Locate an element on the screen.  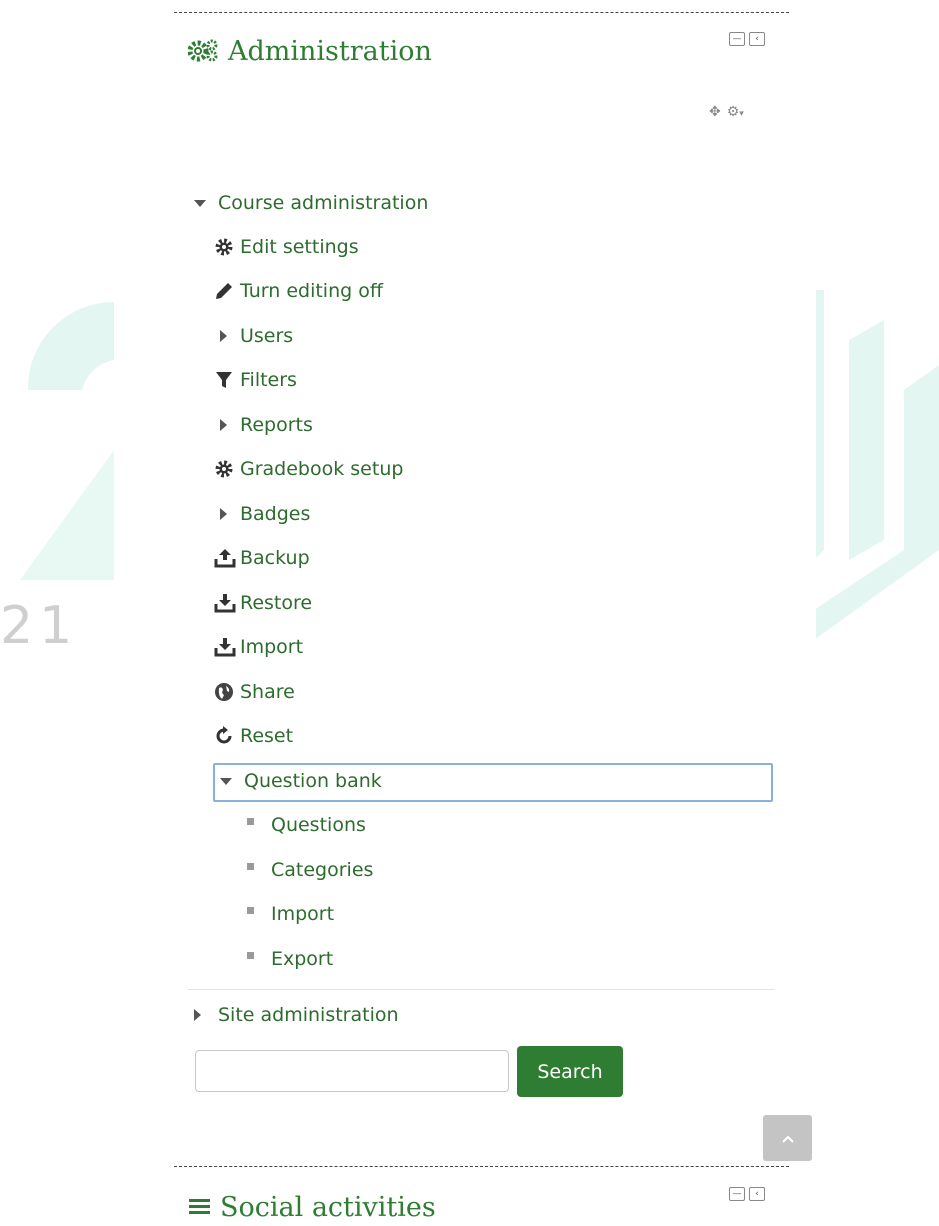
tree-item-label: Gradebook setup is located at coordinates (322, 469).